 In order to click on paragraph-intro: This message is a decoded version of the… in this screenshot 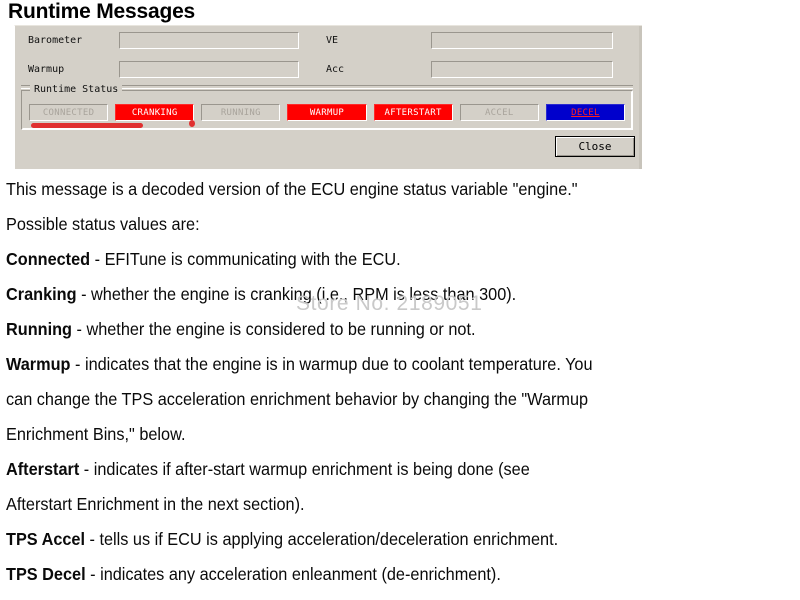, I will do `click(292, 189)`.